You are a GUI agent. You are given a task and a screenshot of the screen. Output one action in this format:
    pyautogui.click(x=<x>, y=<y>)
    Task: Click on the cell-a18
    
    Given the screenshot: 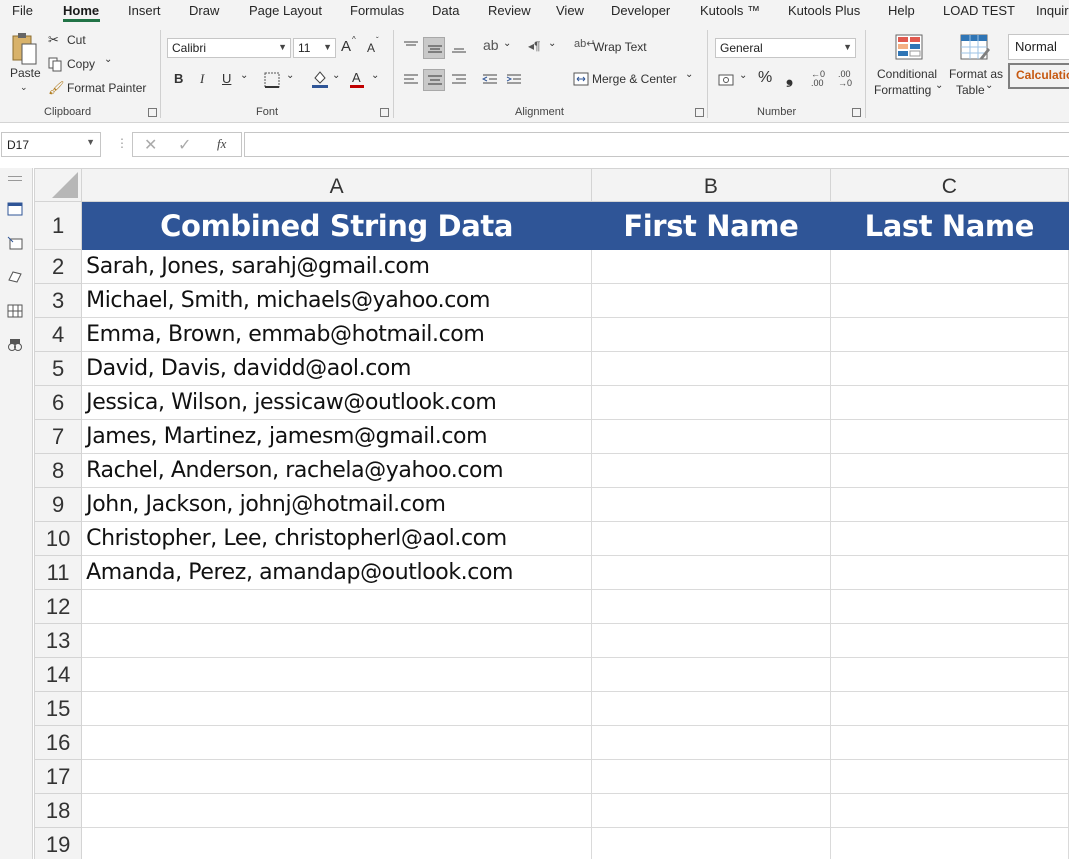 What is the action you would take?
    pyautogui.click(x=337, y=810)
    